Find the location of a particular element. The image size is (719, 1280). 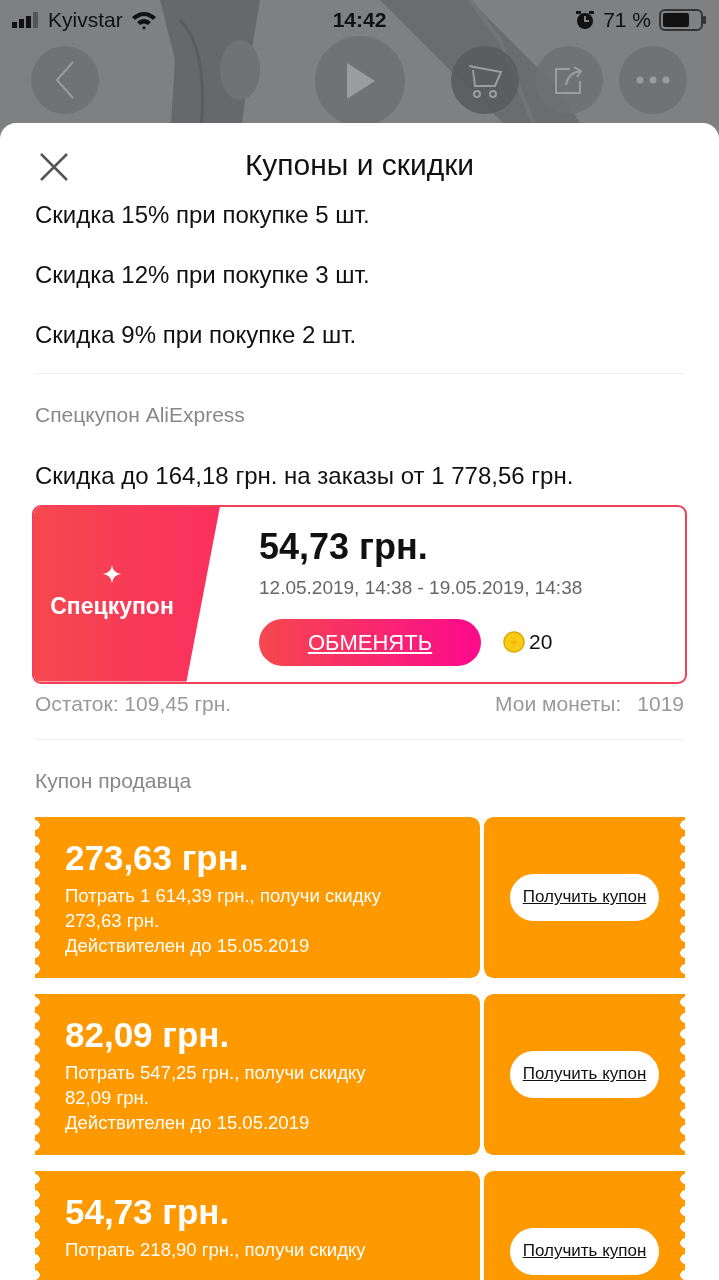

signal-icon is located at coordinates (26, 20).